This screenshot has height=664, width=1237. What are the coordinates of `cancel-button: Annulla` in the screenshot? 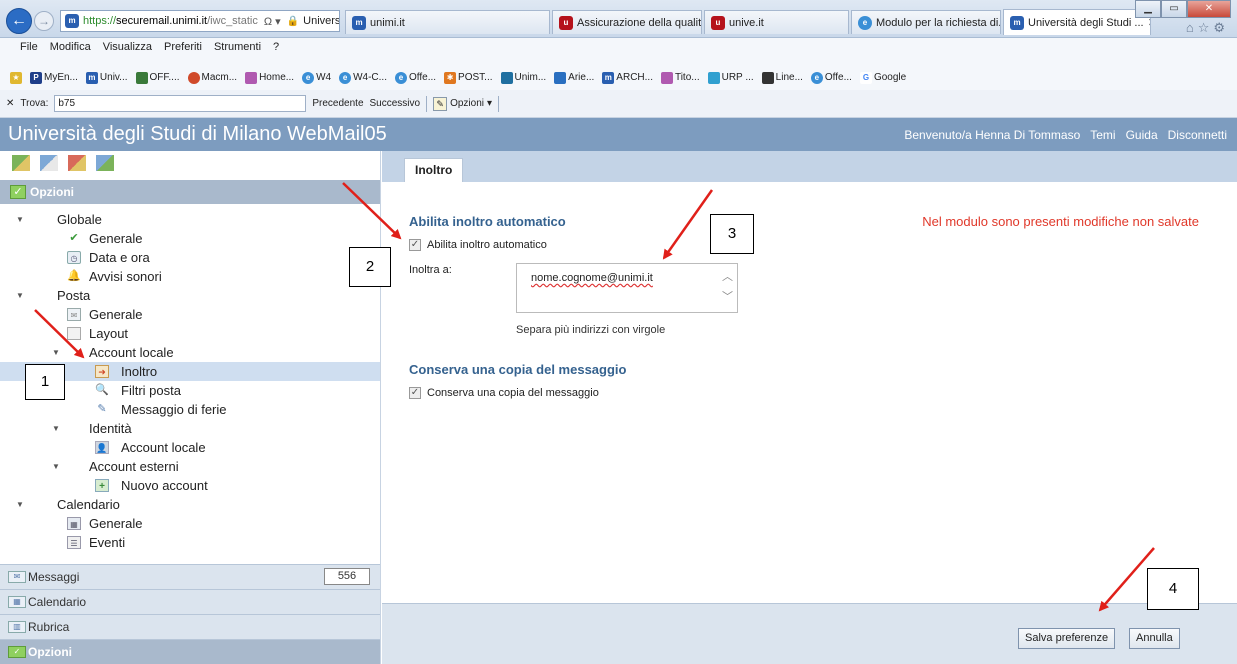 It's located at (1154, 638).